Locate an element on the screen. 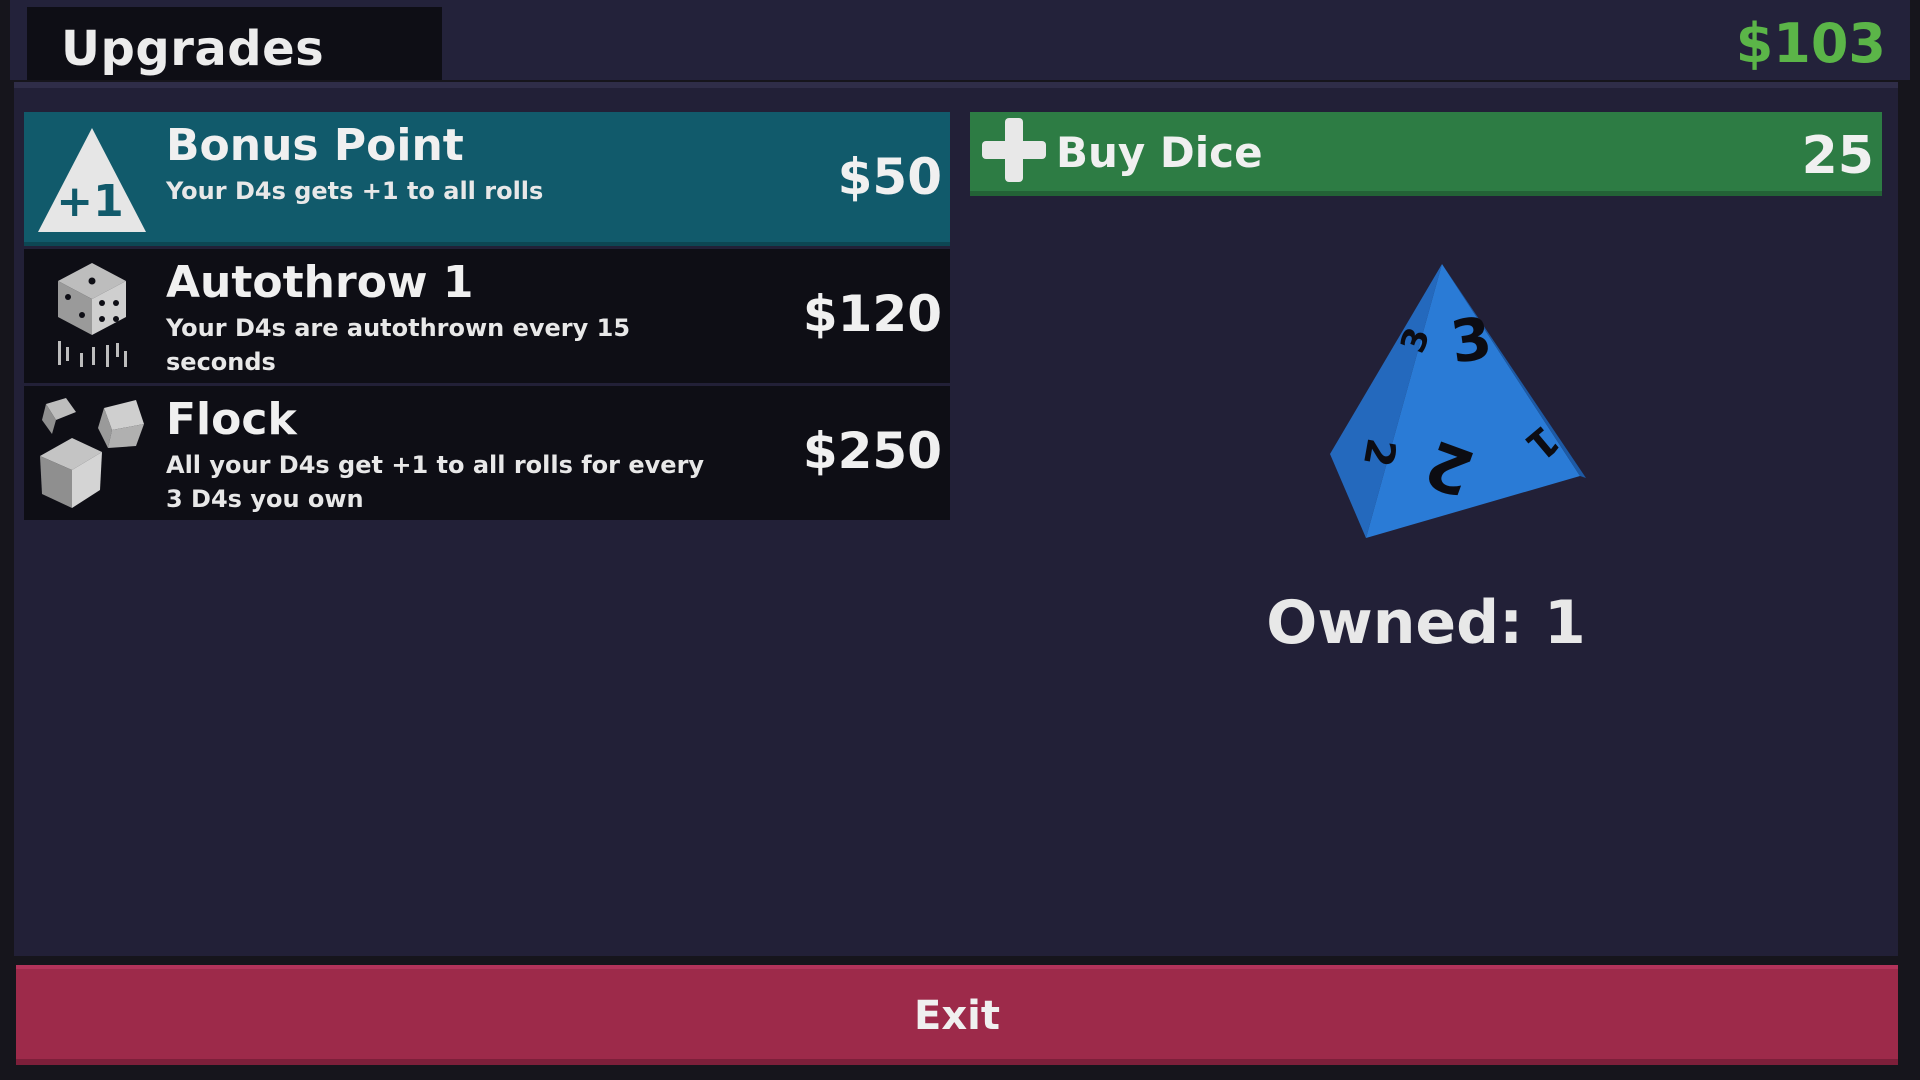 Image resolution: width=1920 pixels, height=1080 pixels. plus-one-label: +1 is located at coordinates (89, 201).